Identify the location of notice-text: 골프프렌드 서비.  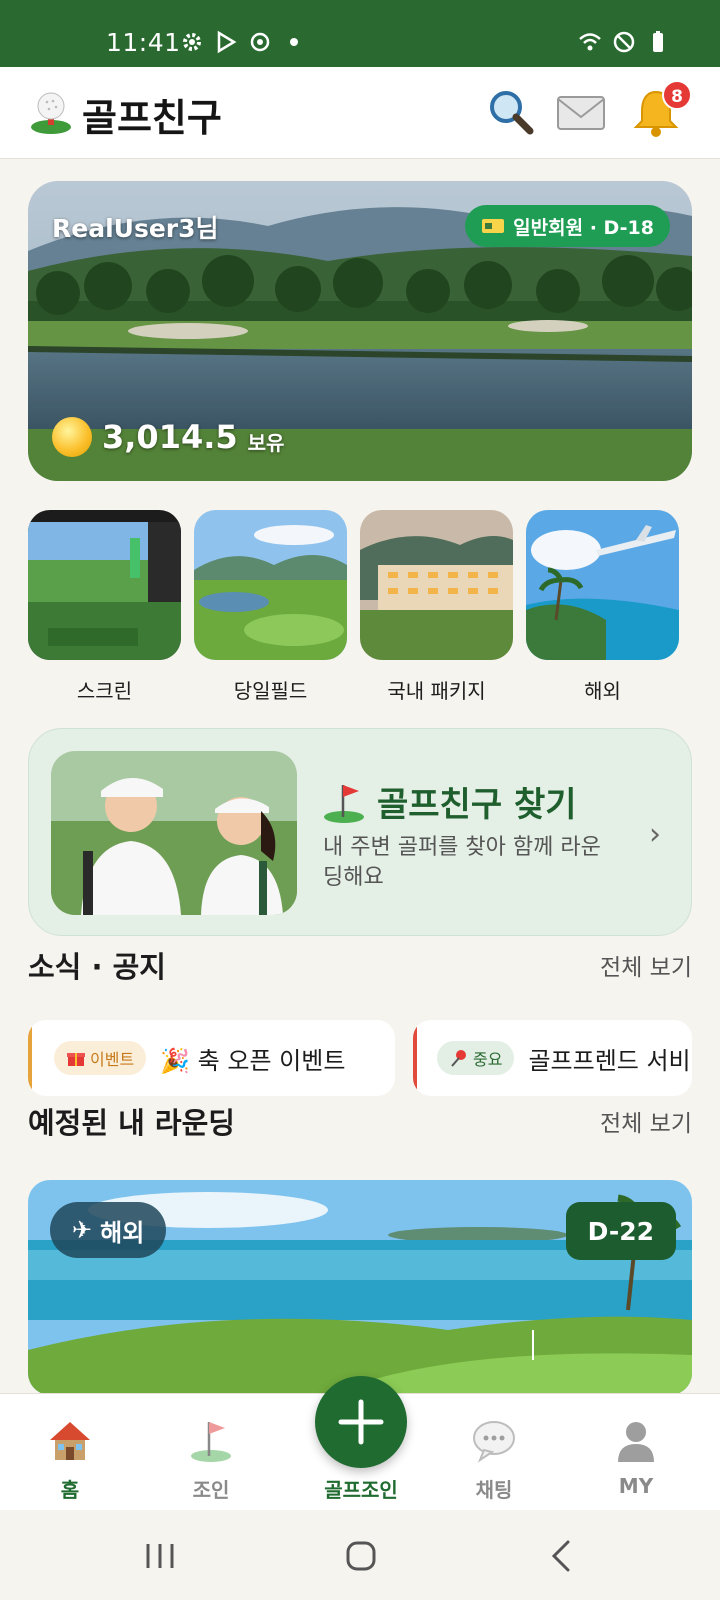
(609, 1060).